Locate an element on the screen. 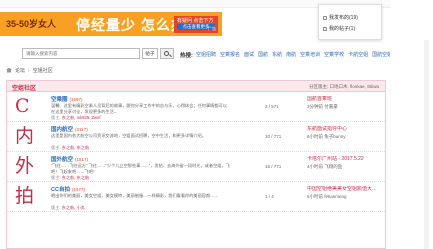 The image size is (433, 249). menu-item-my-posts: 我的帖子(1) is located at coordinates (339, 28).